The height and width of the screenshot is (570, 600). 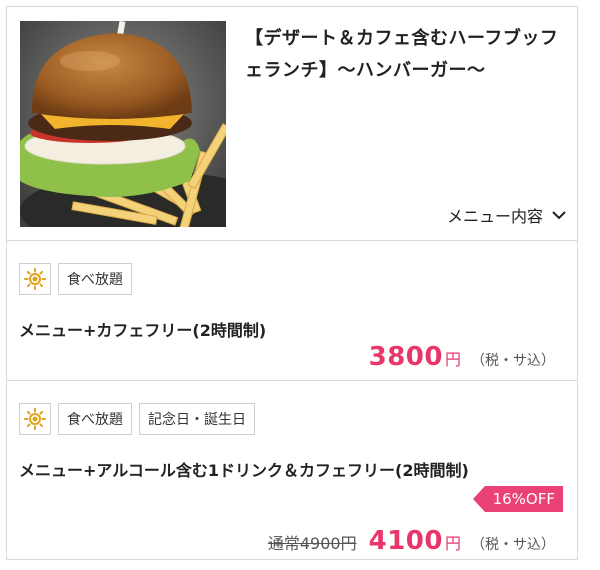 What do you see at coordinates (559, 215) in the screenshot?
I see `chevron-down-icon` at bounding box center [559, 215].